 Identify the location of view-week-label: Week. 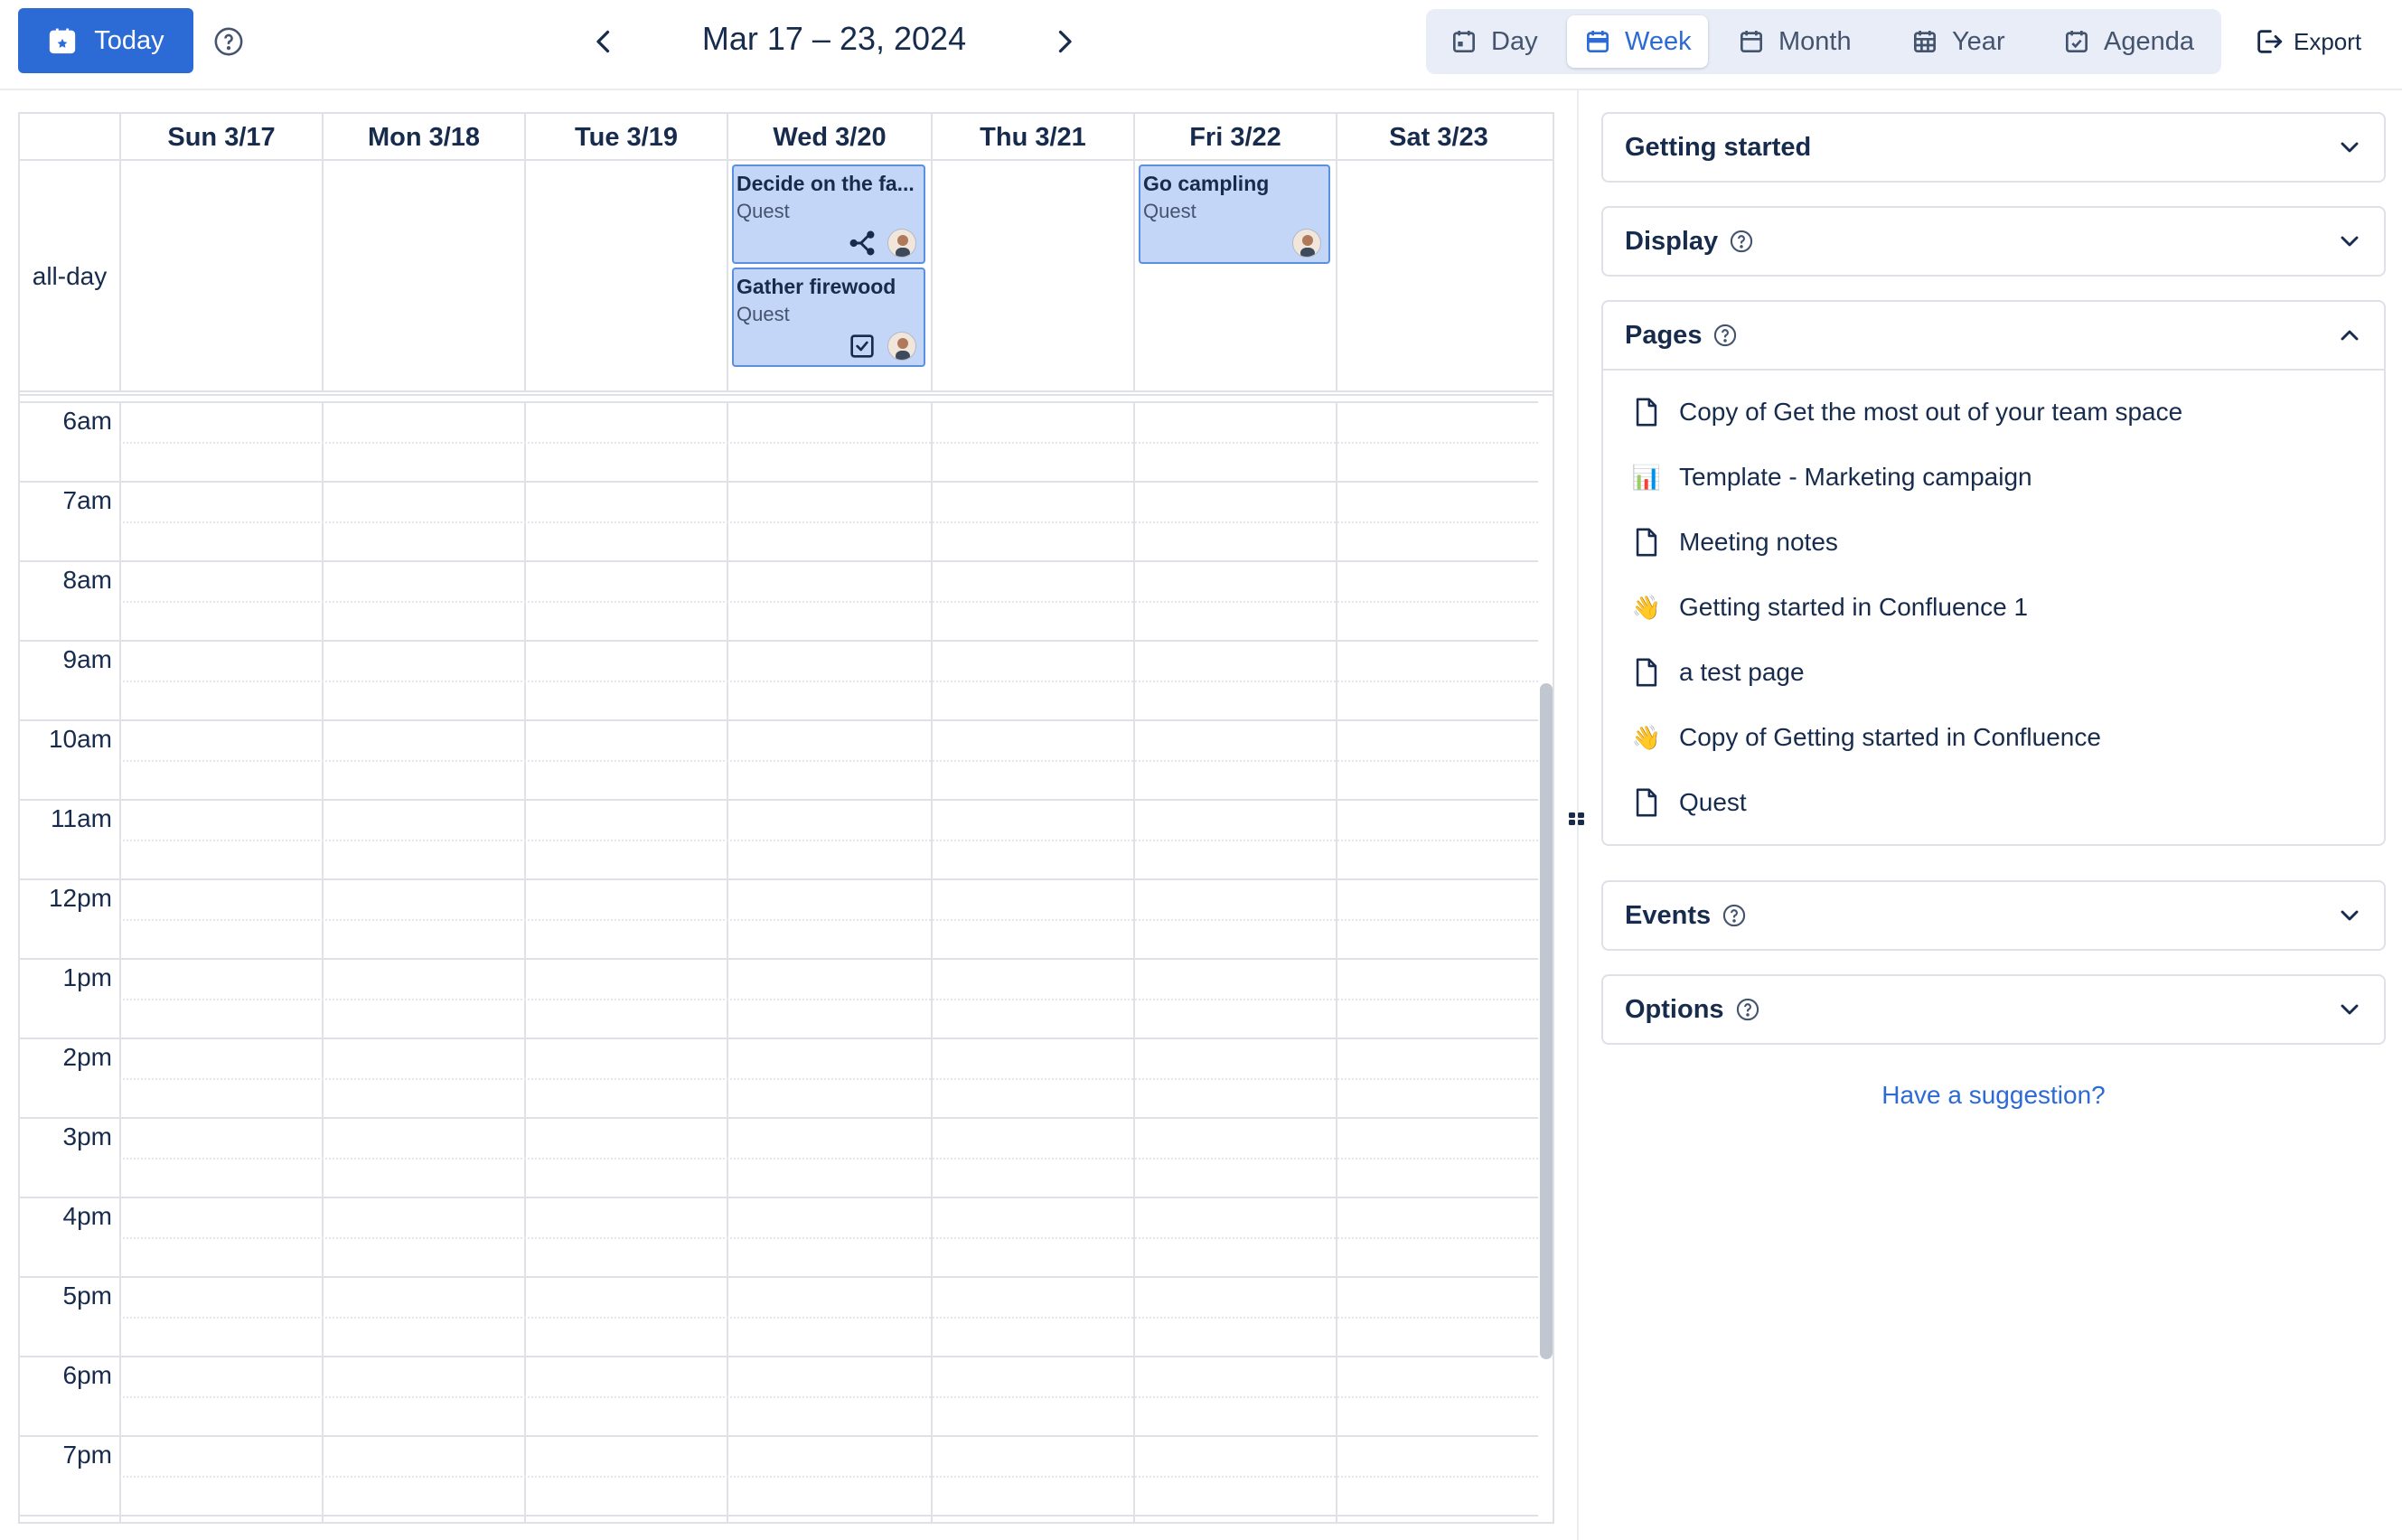
(1658, 41).